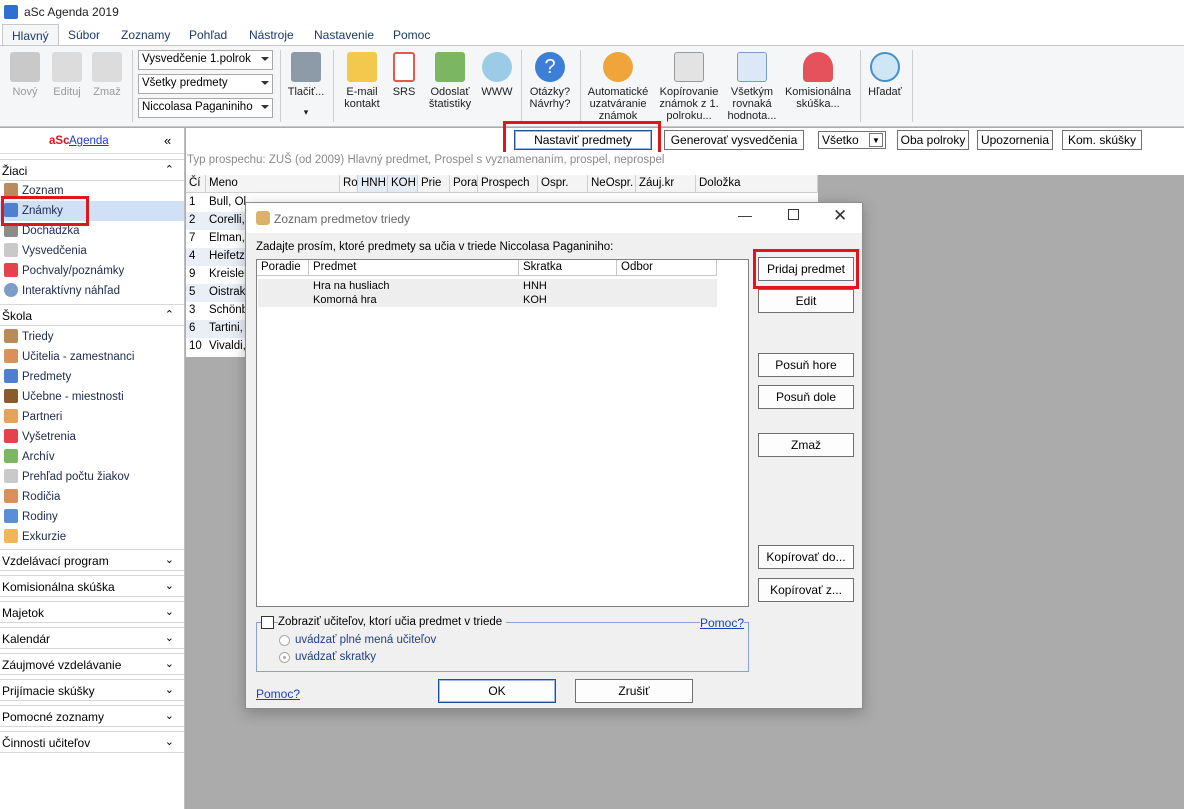 The width and height of the screenshot is (1184, 809). I want to click on collapse-sidebar-icon: «, so click(167, 140).